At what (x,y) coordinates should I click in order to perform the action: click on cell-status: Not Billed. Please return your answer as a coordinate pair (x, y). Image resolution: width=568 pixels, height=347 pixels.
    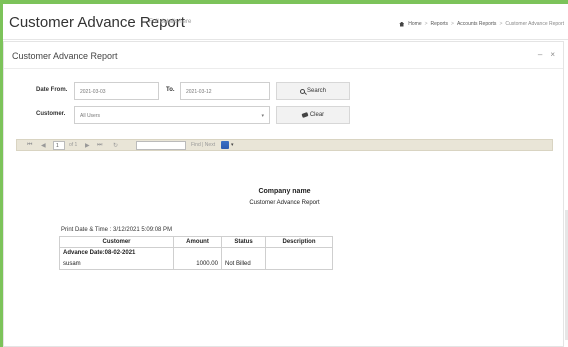
    Looking at the image, I should click on (243, 264).